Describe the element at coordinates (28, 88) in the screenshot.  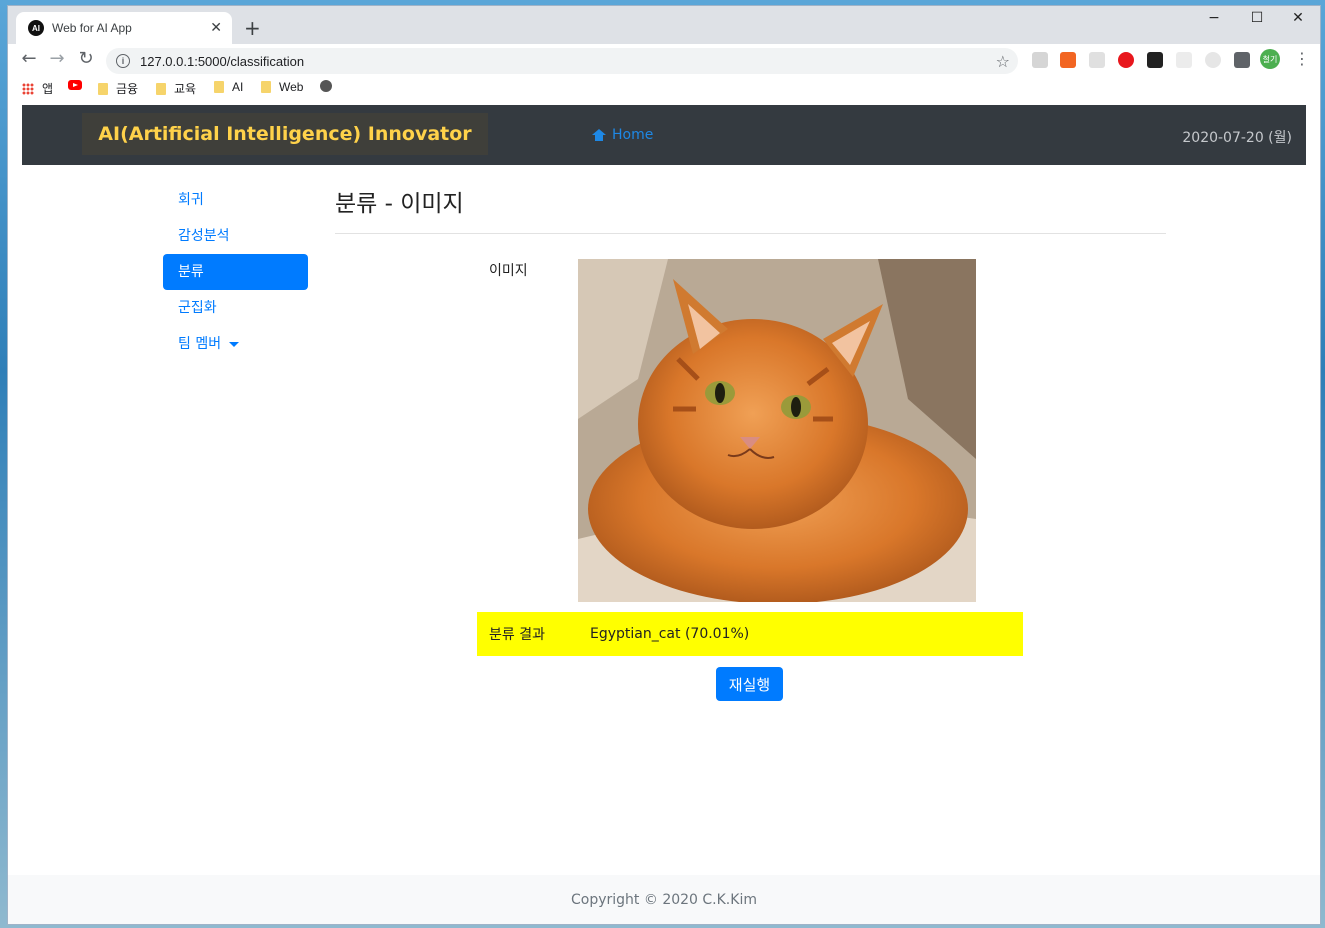
I see `apps-grid-icon` at that location.